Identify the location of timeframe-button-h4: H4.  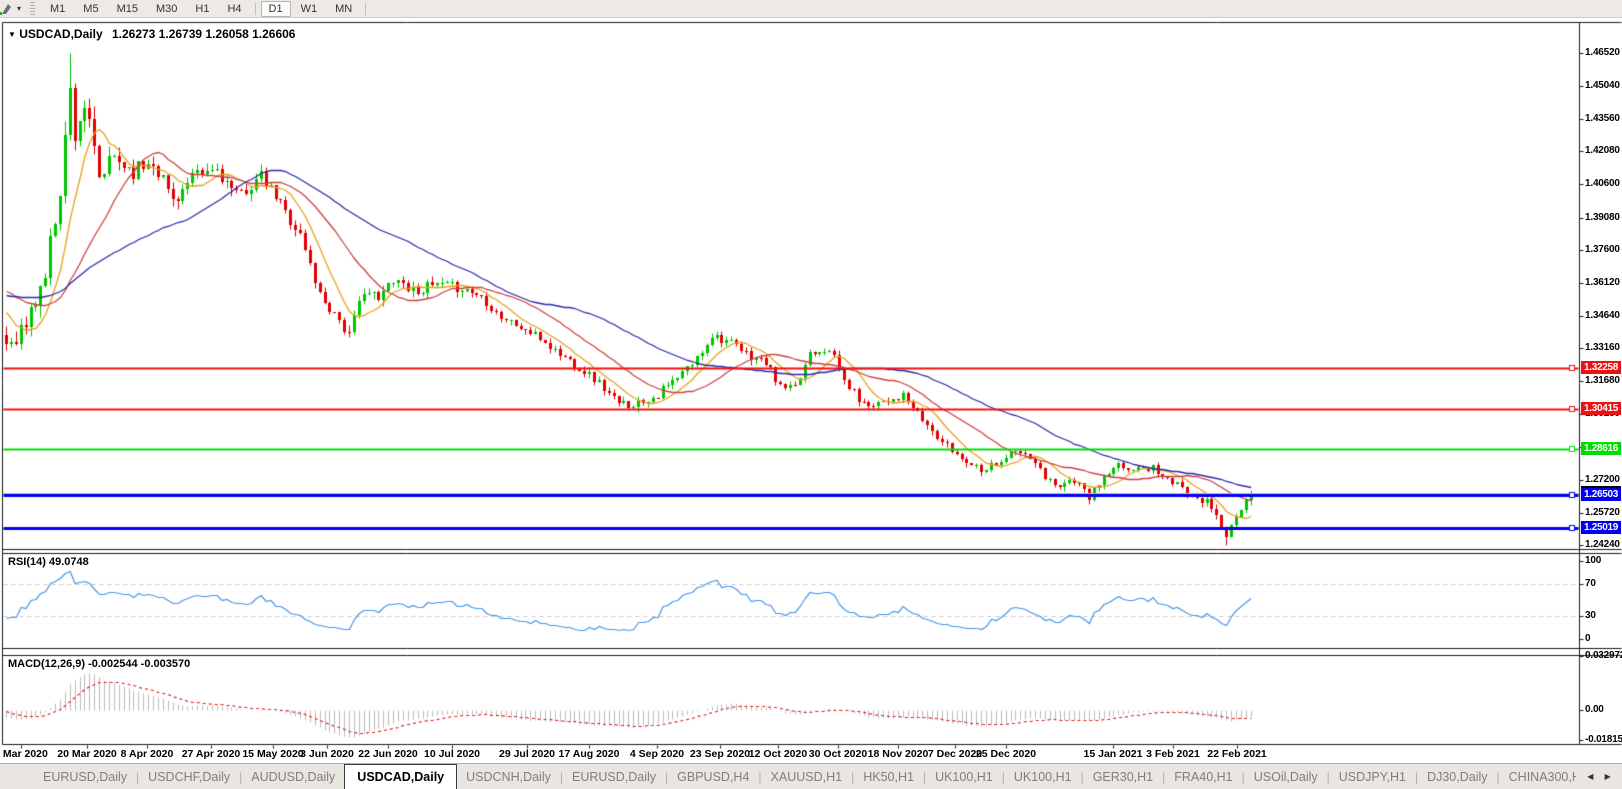
(234, 9).